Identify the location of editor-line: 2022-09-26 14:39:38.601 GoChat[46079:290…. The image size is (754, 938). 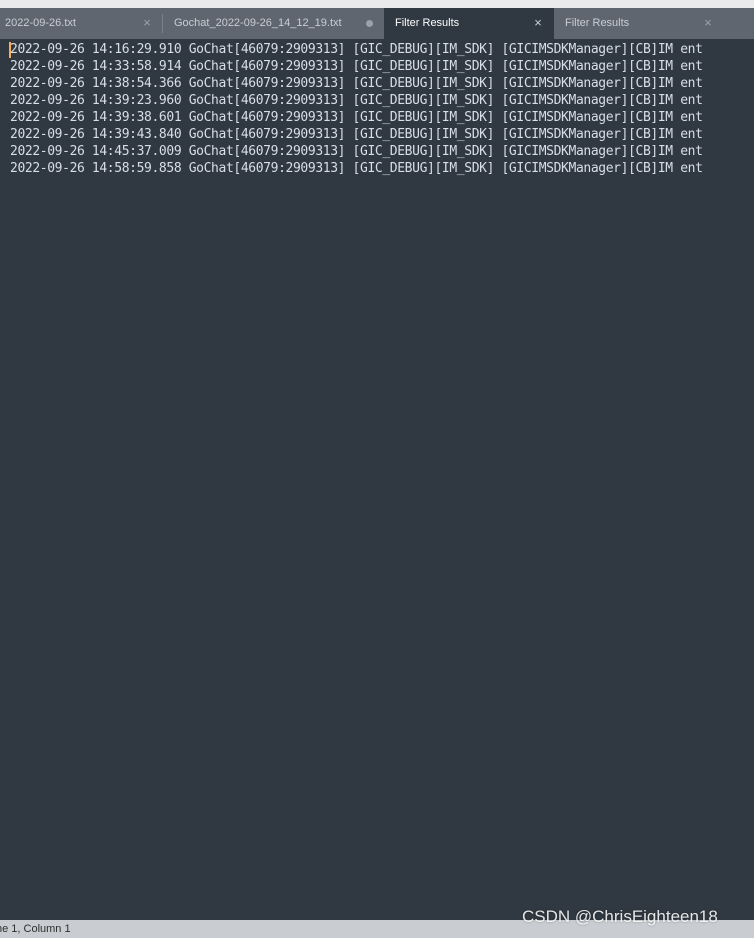
(356, 117).